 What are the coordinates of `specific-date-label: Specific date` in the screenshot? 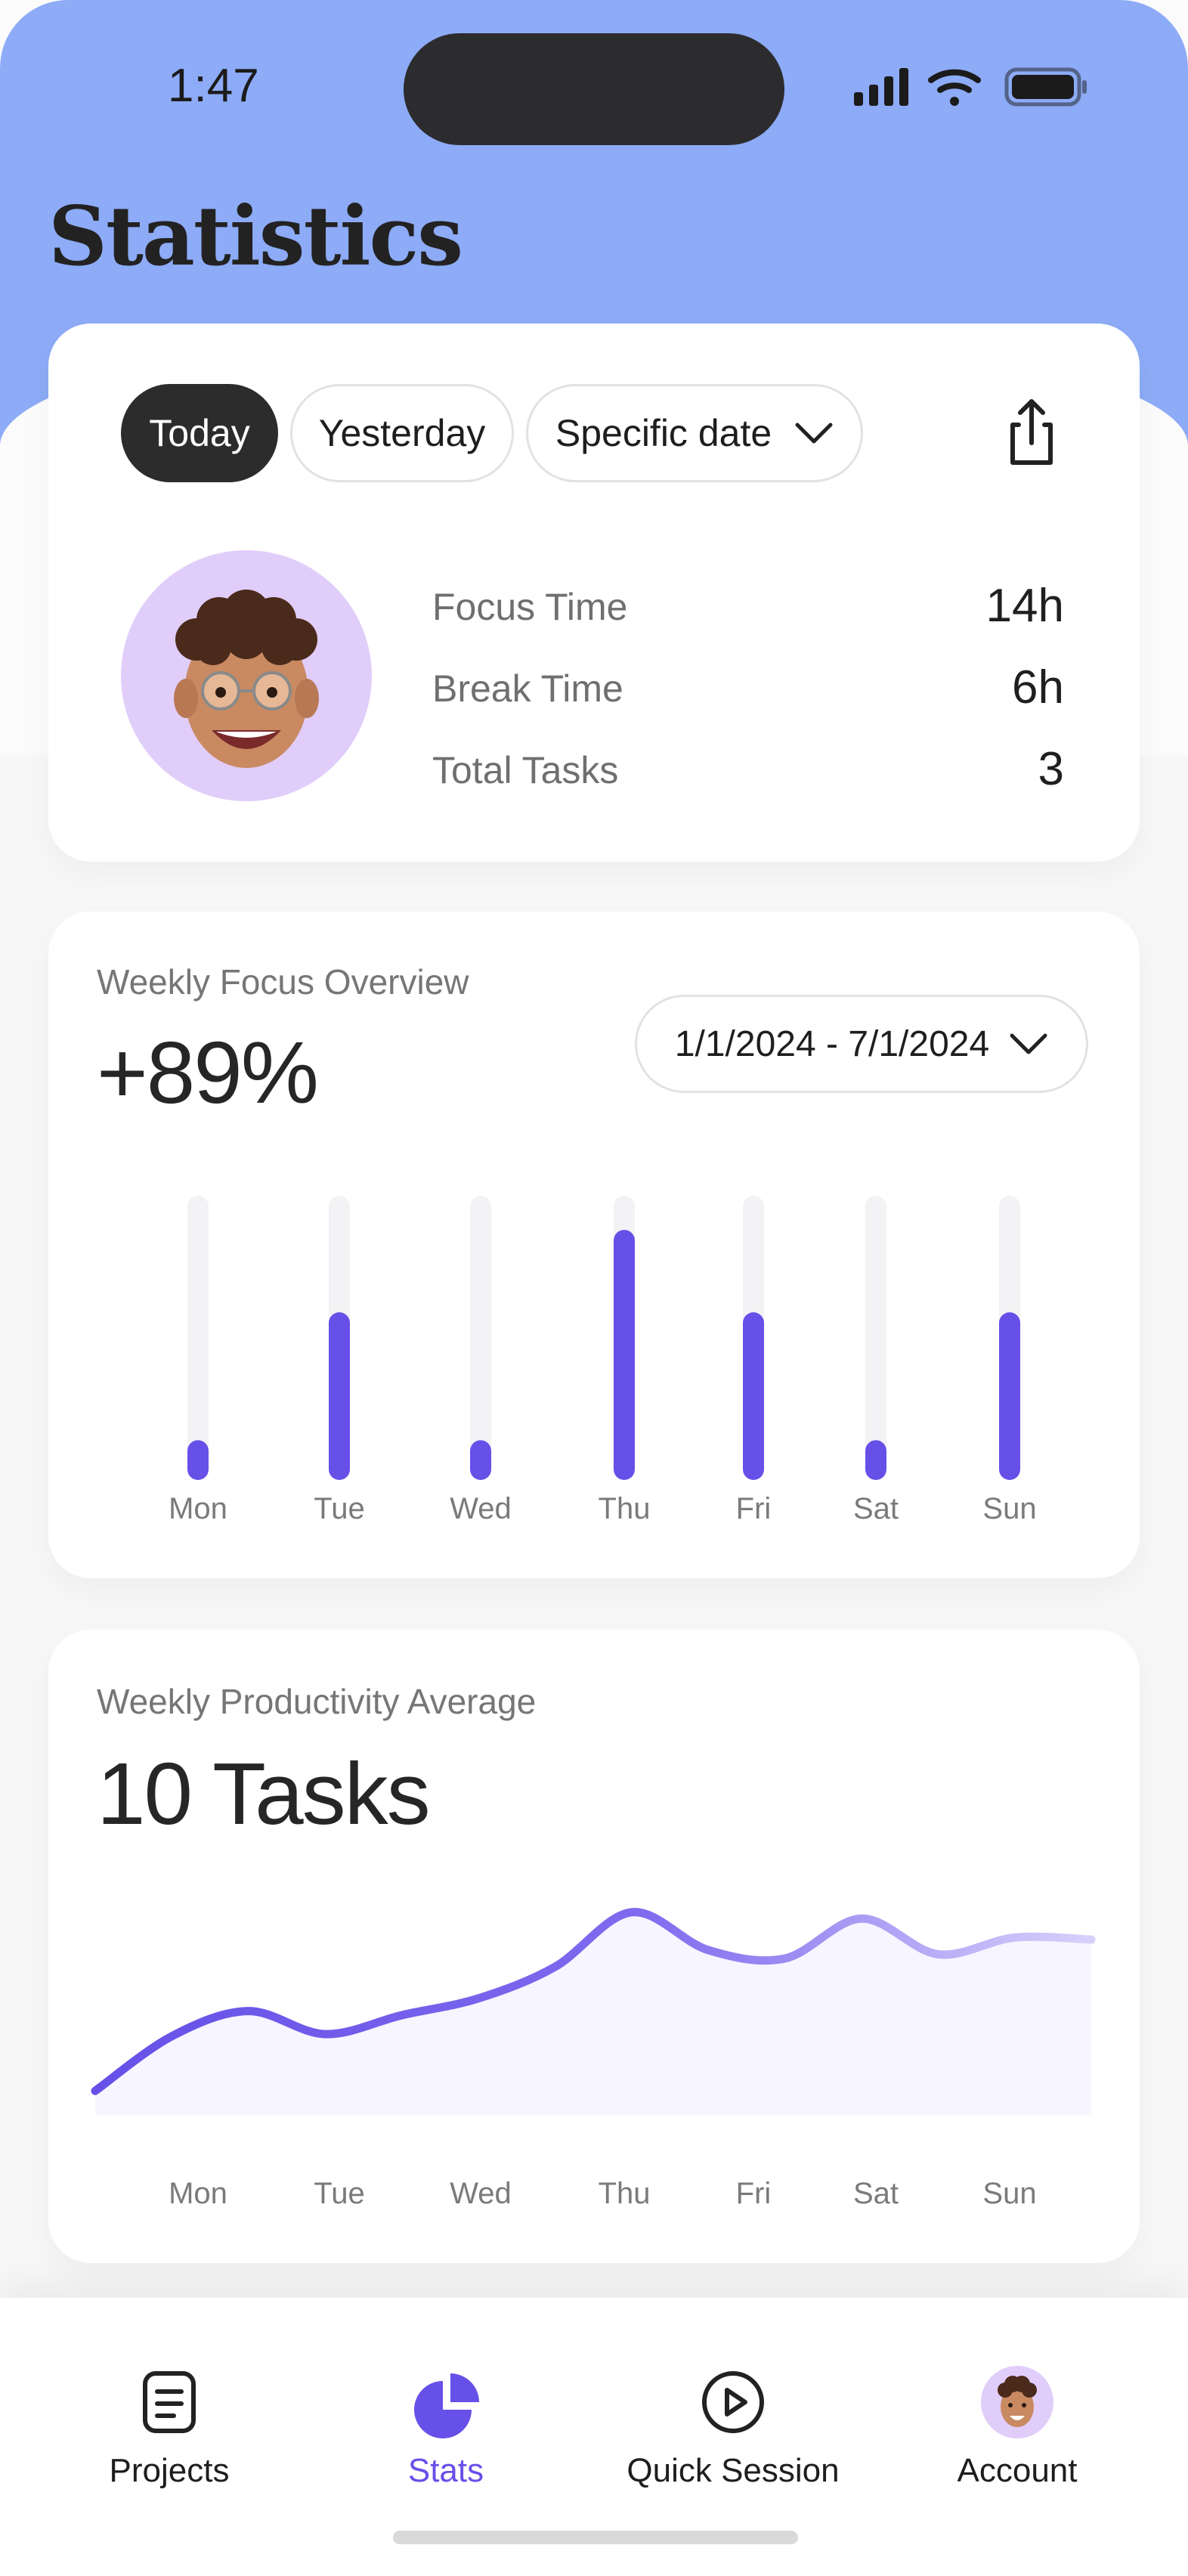 It's located at (664, 433).